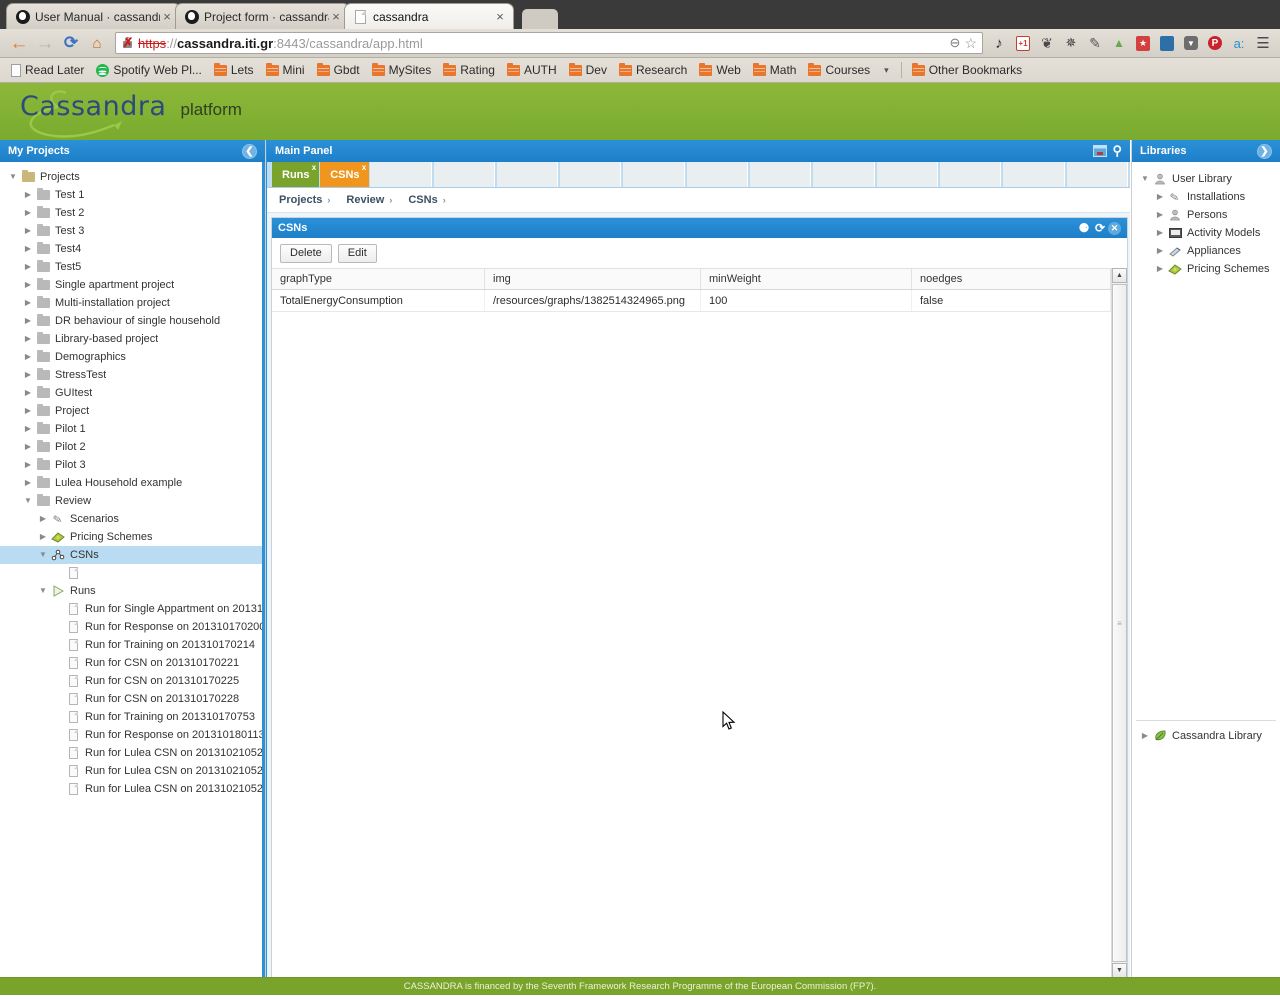 This screenshot has width=1280, height=1000. What do you see at coordinates (378, 279) in the screenshot?
I see `column-header-graphtype: graphType` at bounding box center [378, 279].